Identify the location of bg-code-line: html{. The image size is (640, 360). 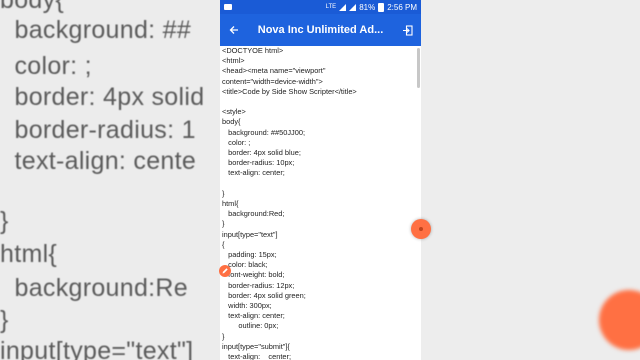
(29, 254).